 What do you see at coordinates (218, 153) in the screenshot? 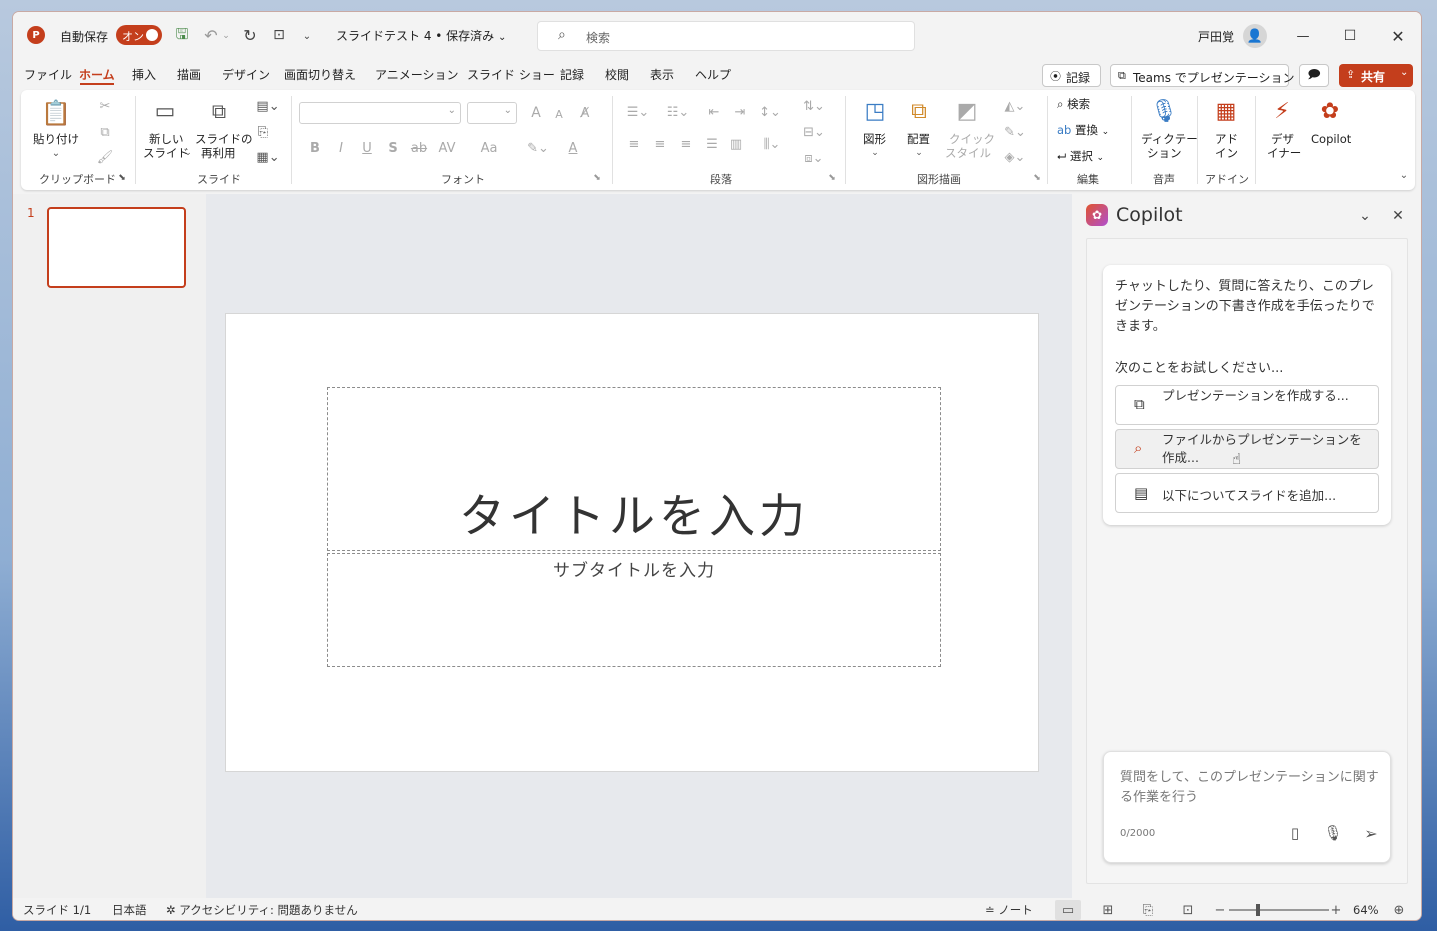
I see `reuse-slides-label-2: 再利用` at bounding box center [218, 153].